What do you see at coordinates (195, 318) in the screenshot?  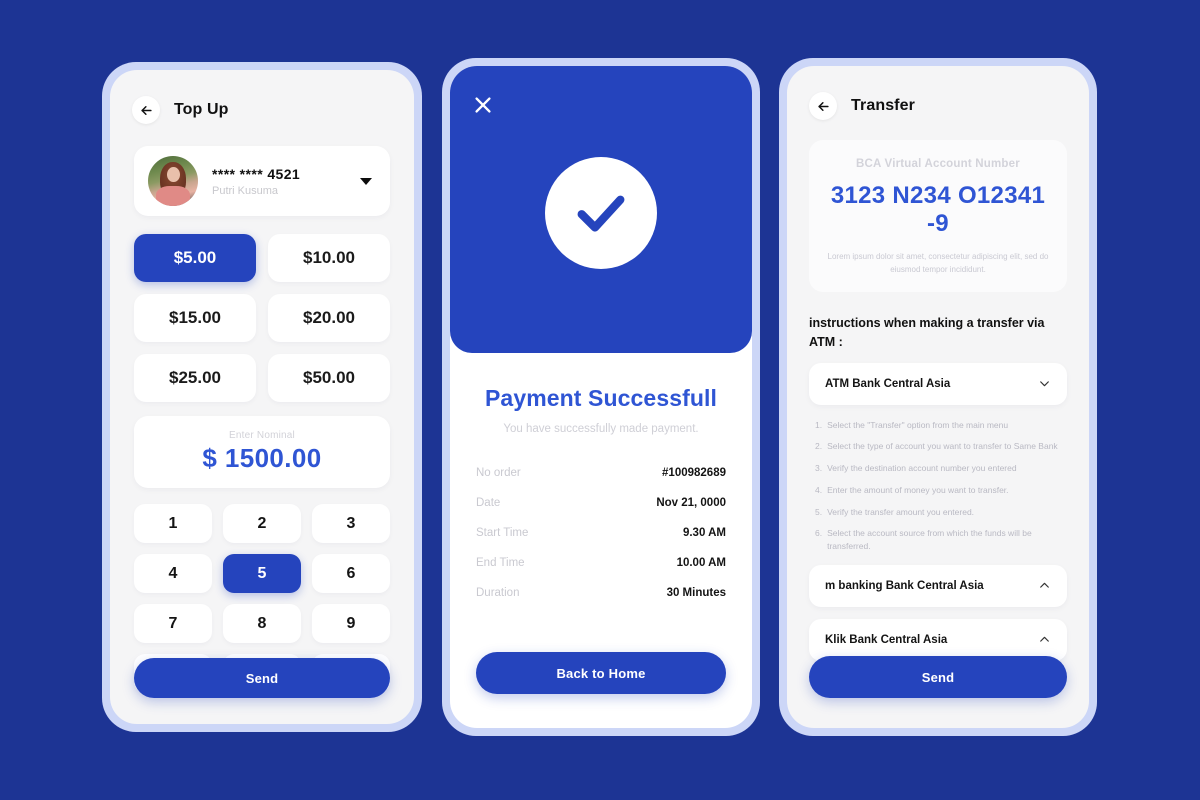 I see `amount-option: $15.00` at bounding box center [195, 318].